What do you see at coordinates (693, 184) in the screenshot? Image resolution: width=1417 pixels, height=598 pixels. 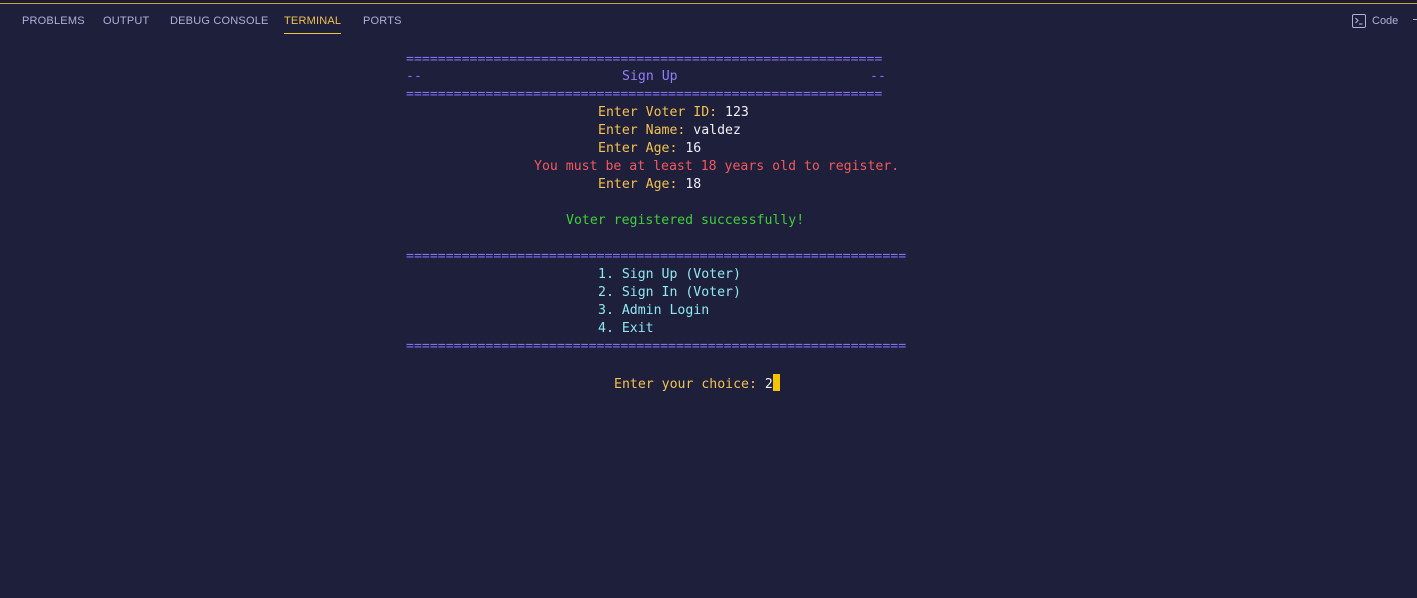 I see `age-value-2: 18` at bounding box center [693, 184].